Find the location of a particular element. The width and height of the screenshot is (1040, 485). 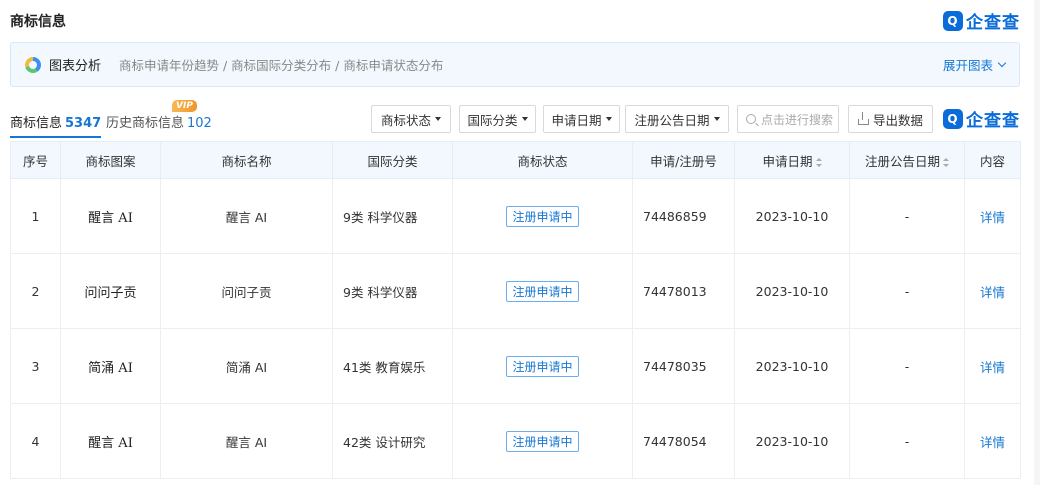

column-header-image: 商标图案 is located at coordinates (110, 160).